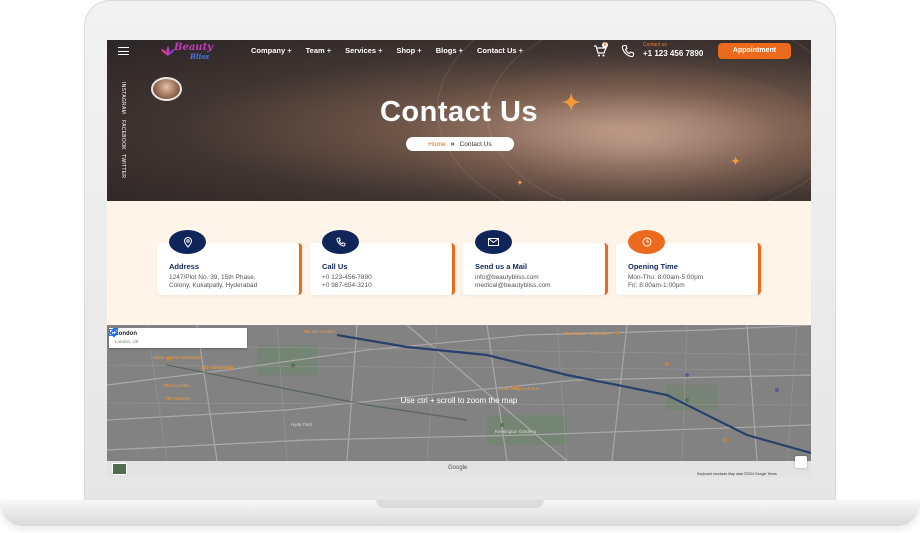  What do you see at coordinates (673, 53) in the screenshot?
I see `contact-number: +1 123 456 7890` at bounding box center [673, 53].